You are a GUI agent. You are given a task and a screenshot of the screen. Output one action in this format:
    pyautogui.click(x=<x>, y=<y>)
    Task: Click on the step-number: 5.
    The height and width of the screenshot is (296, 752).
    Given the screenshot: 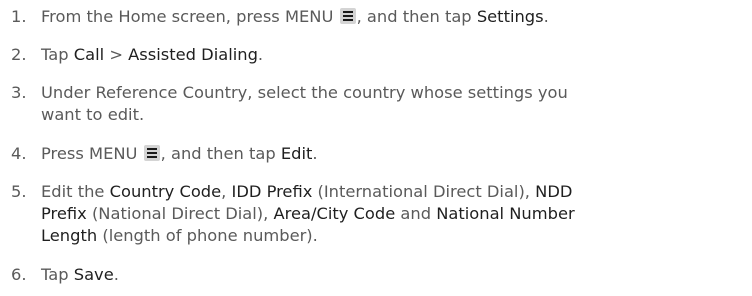 What is the action you would take?
    pyautogui.click(x=19, y=191)
    